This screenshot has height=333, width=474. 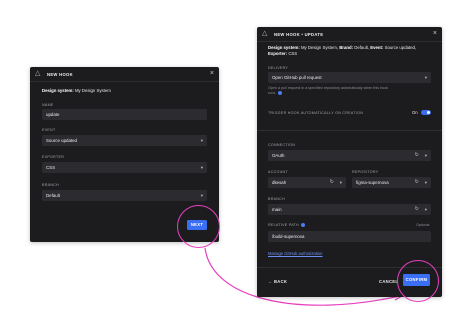 I want to click on modal-title: NEW HOOK • UPDATE, so click(x=299, y=34).